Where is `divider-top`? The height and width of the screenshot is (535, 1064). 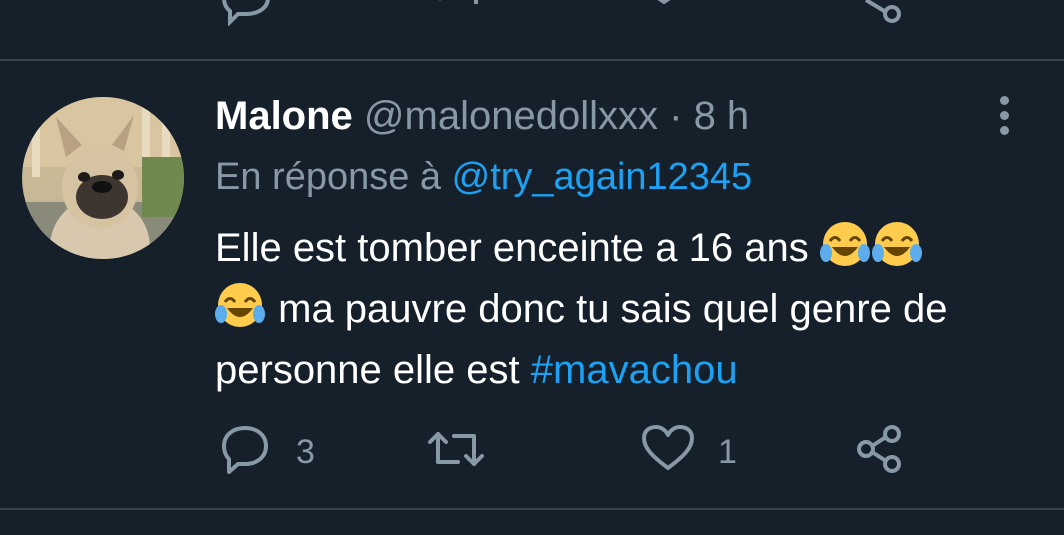
divider-top is located at coordinates (532, 60).